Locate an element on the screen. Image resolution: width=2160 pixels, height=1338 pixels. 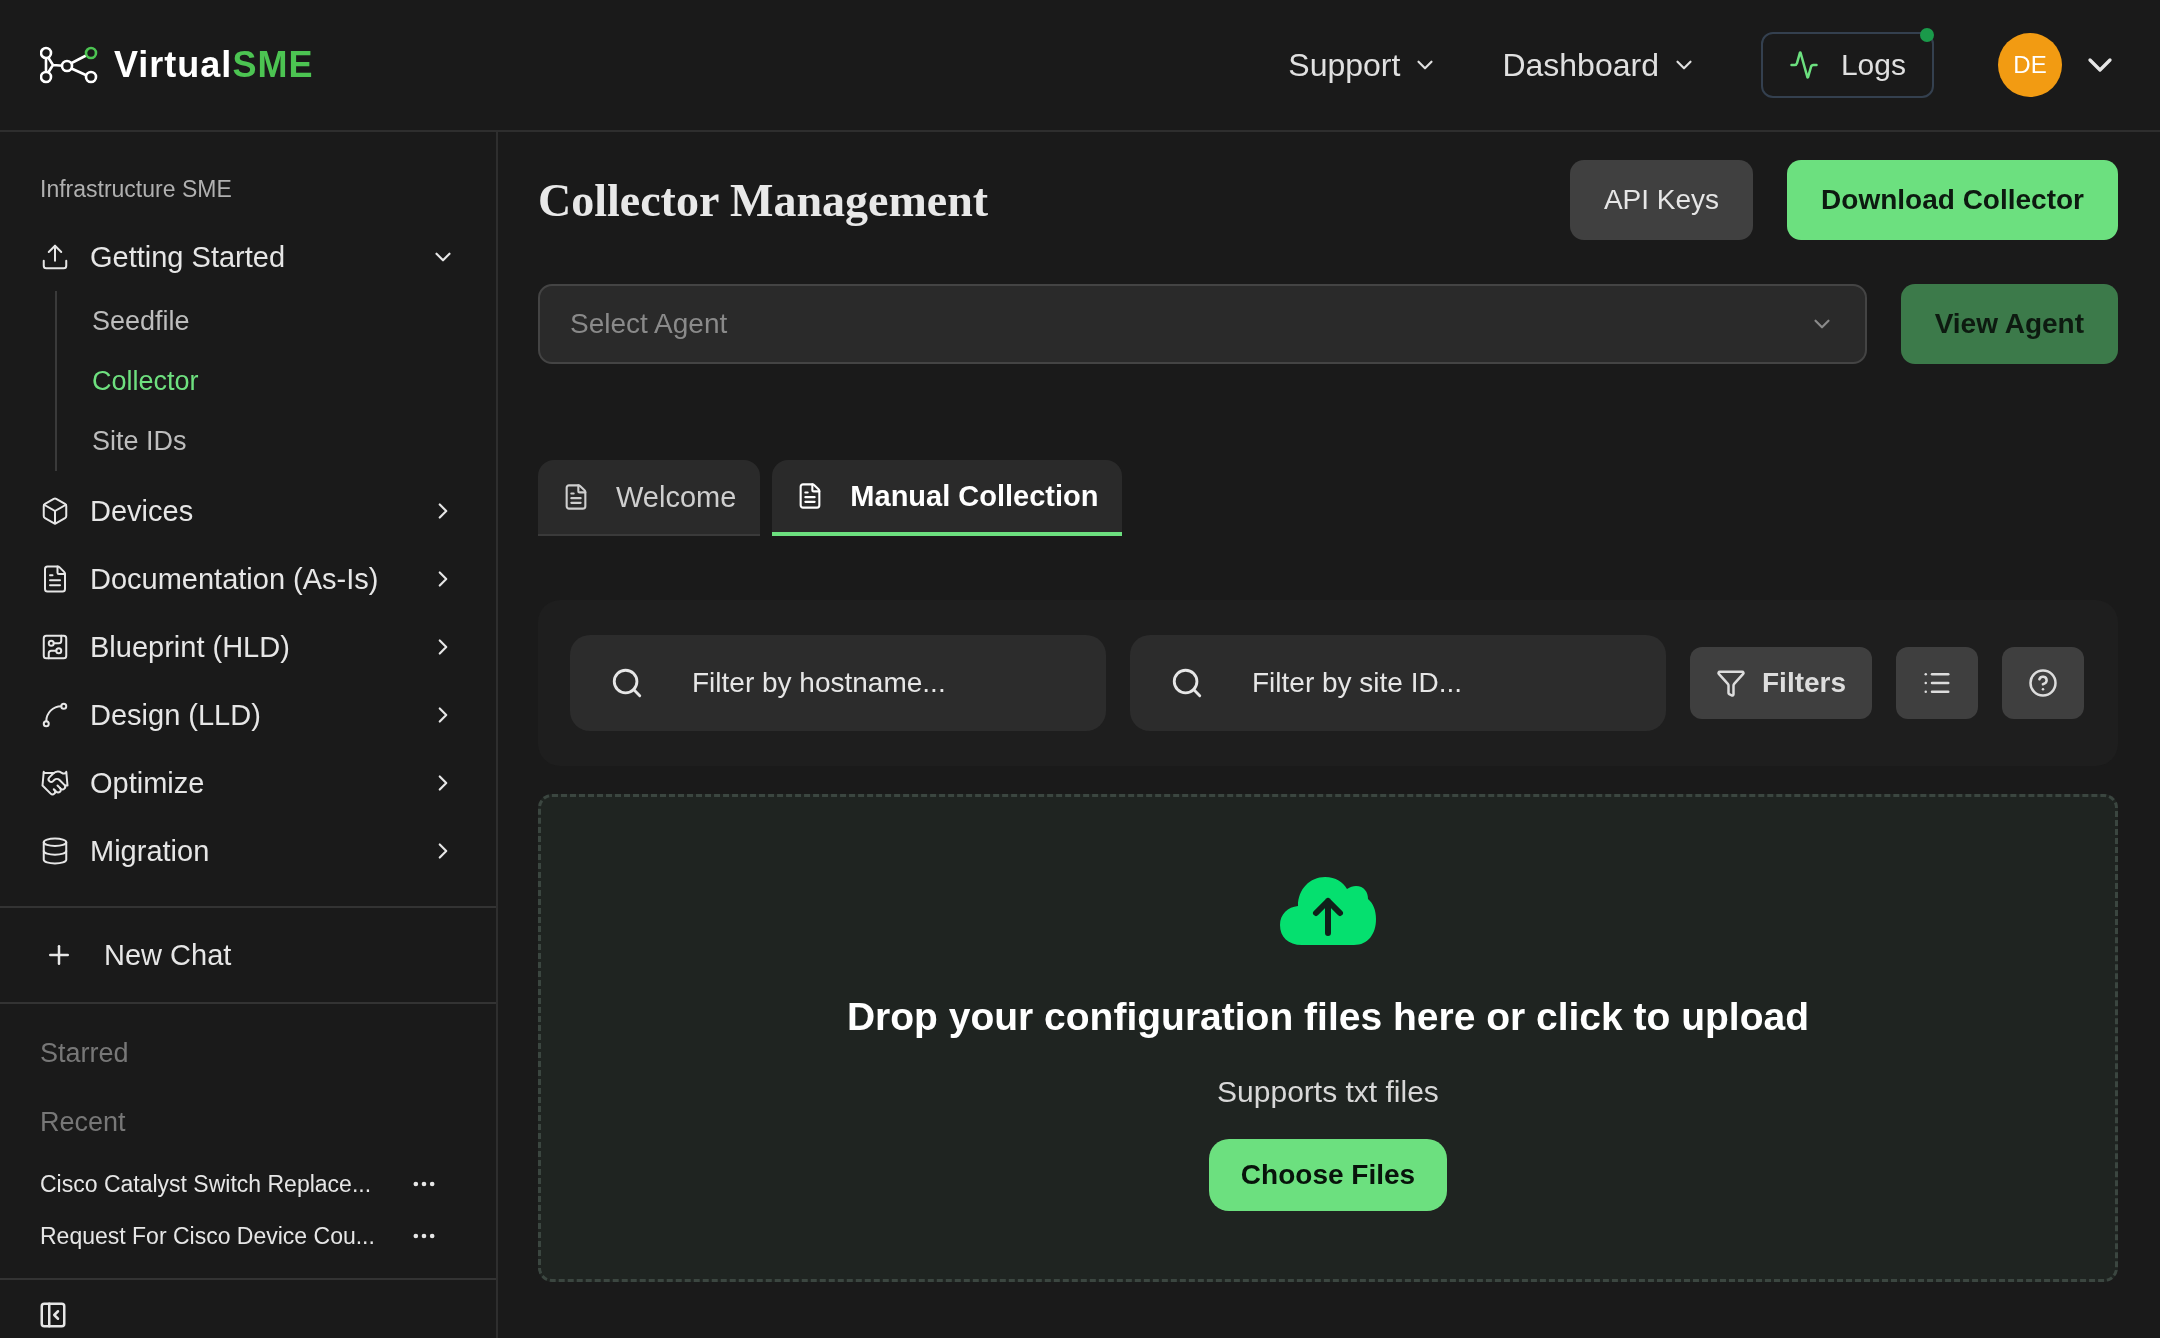
help-icon is located at coordinates (2043, 683).